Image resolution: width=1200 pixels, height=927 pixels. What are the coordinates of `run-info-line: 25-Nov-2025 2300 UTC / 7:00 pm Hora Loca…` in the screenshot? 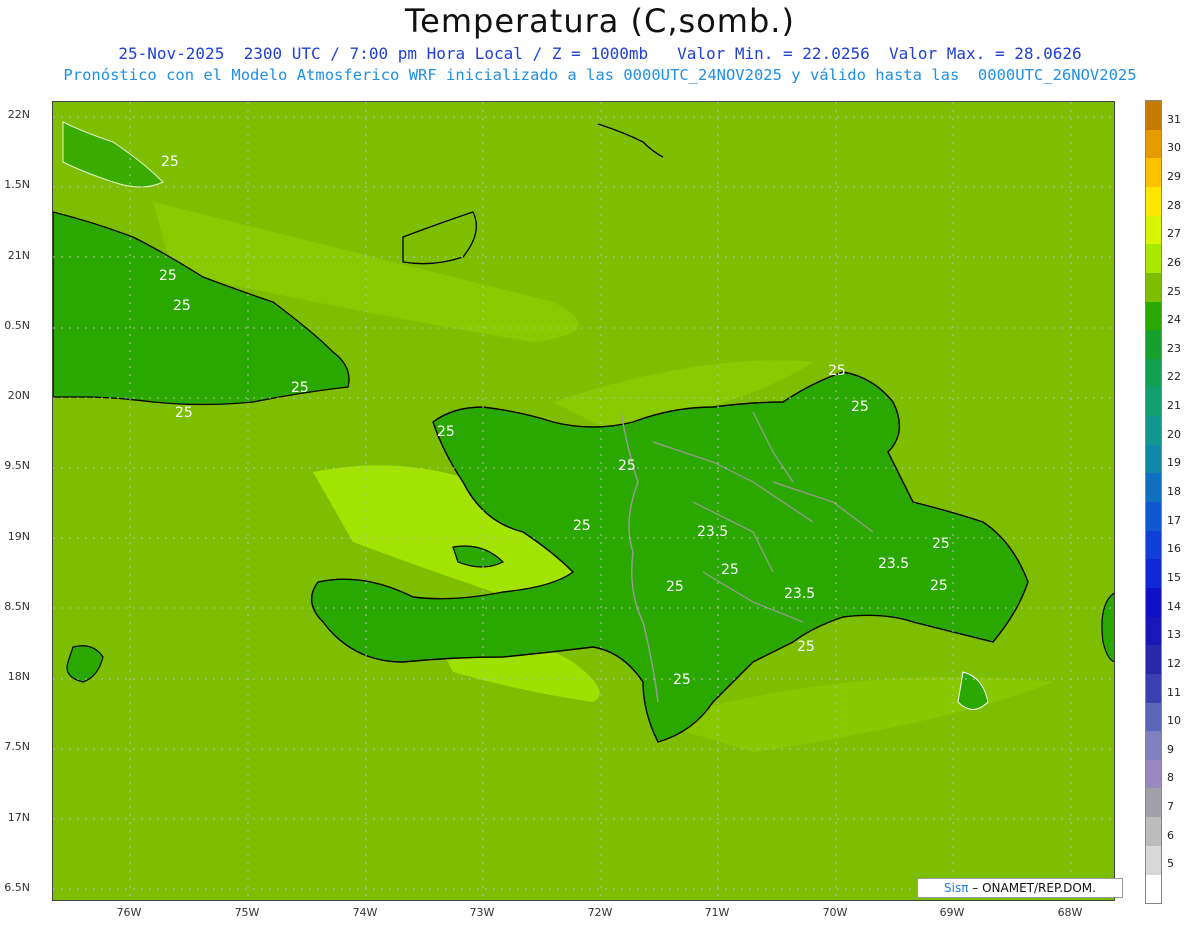 It's located at (600, 53).